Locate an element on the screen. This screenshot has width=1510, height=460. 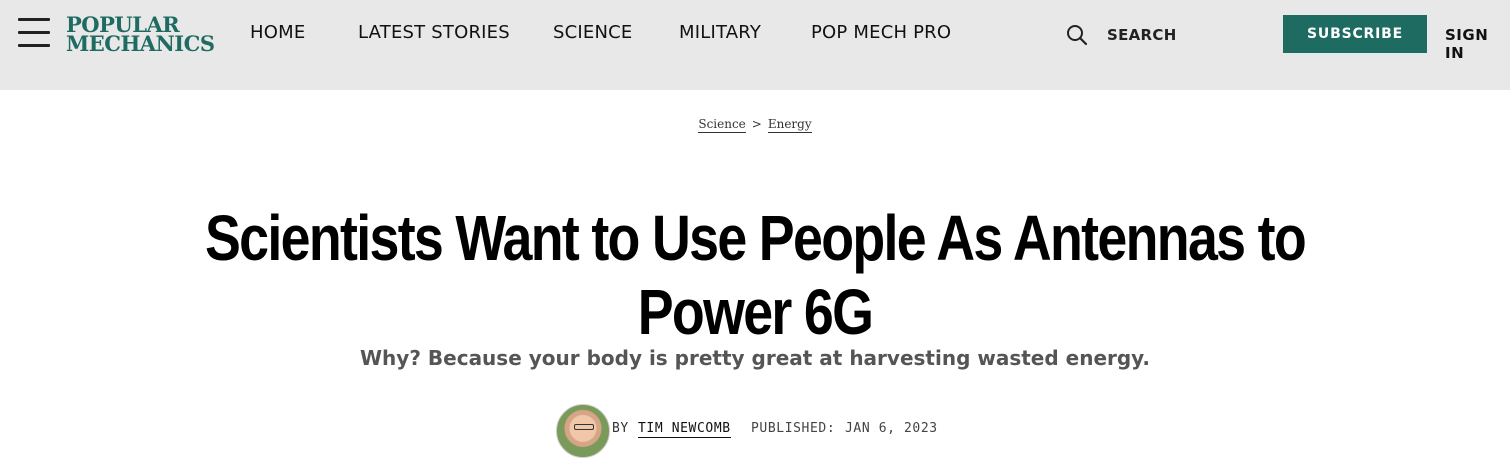
nav-home: HOME is located at coordinates (277, 32).